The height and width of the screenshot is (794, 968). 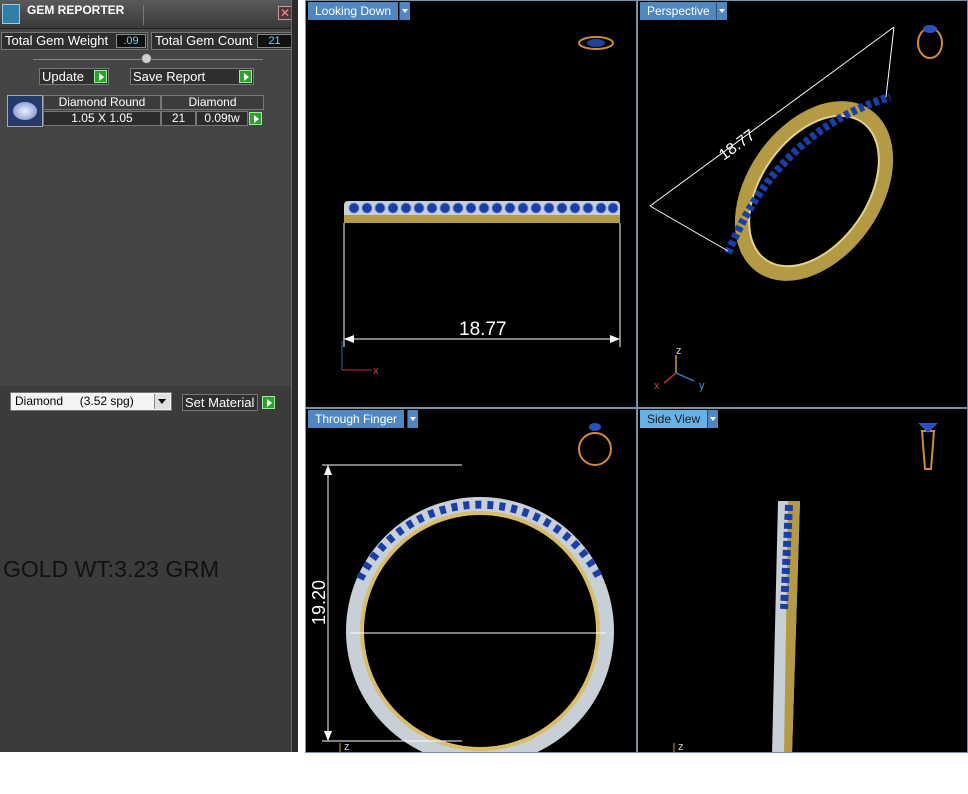 I want to click on gem-reporter-title: GEM REPORTER, so click(x=76, y=10).